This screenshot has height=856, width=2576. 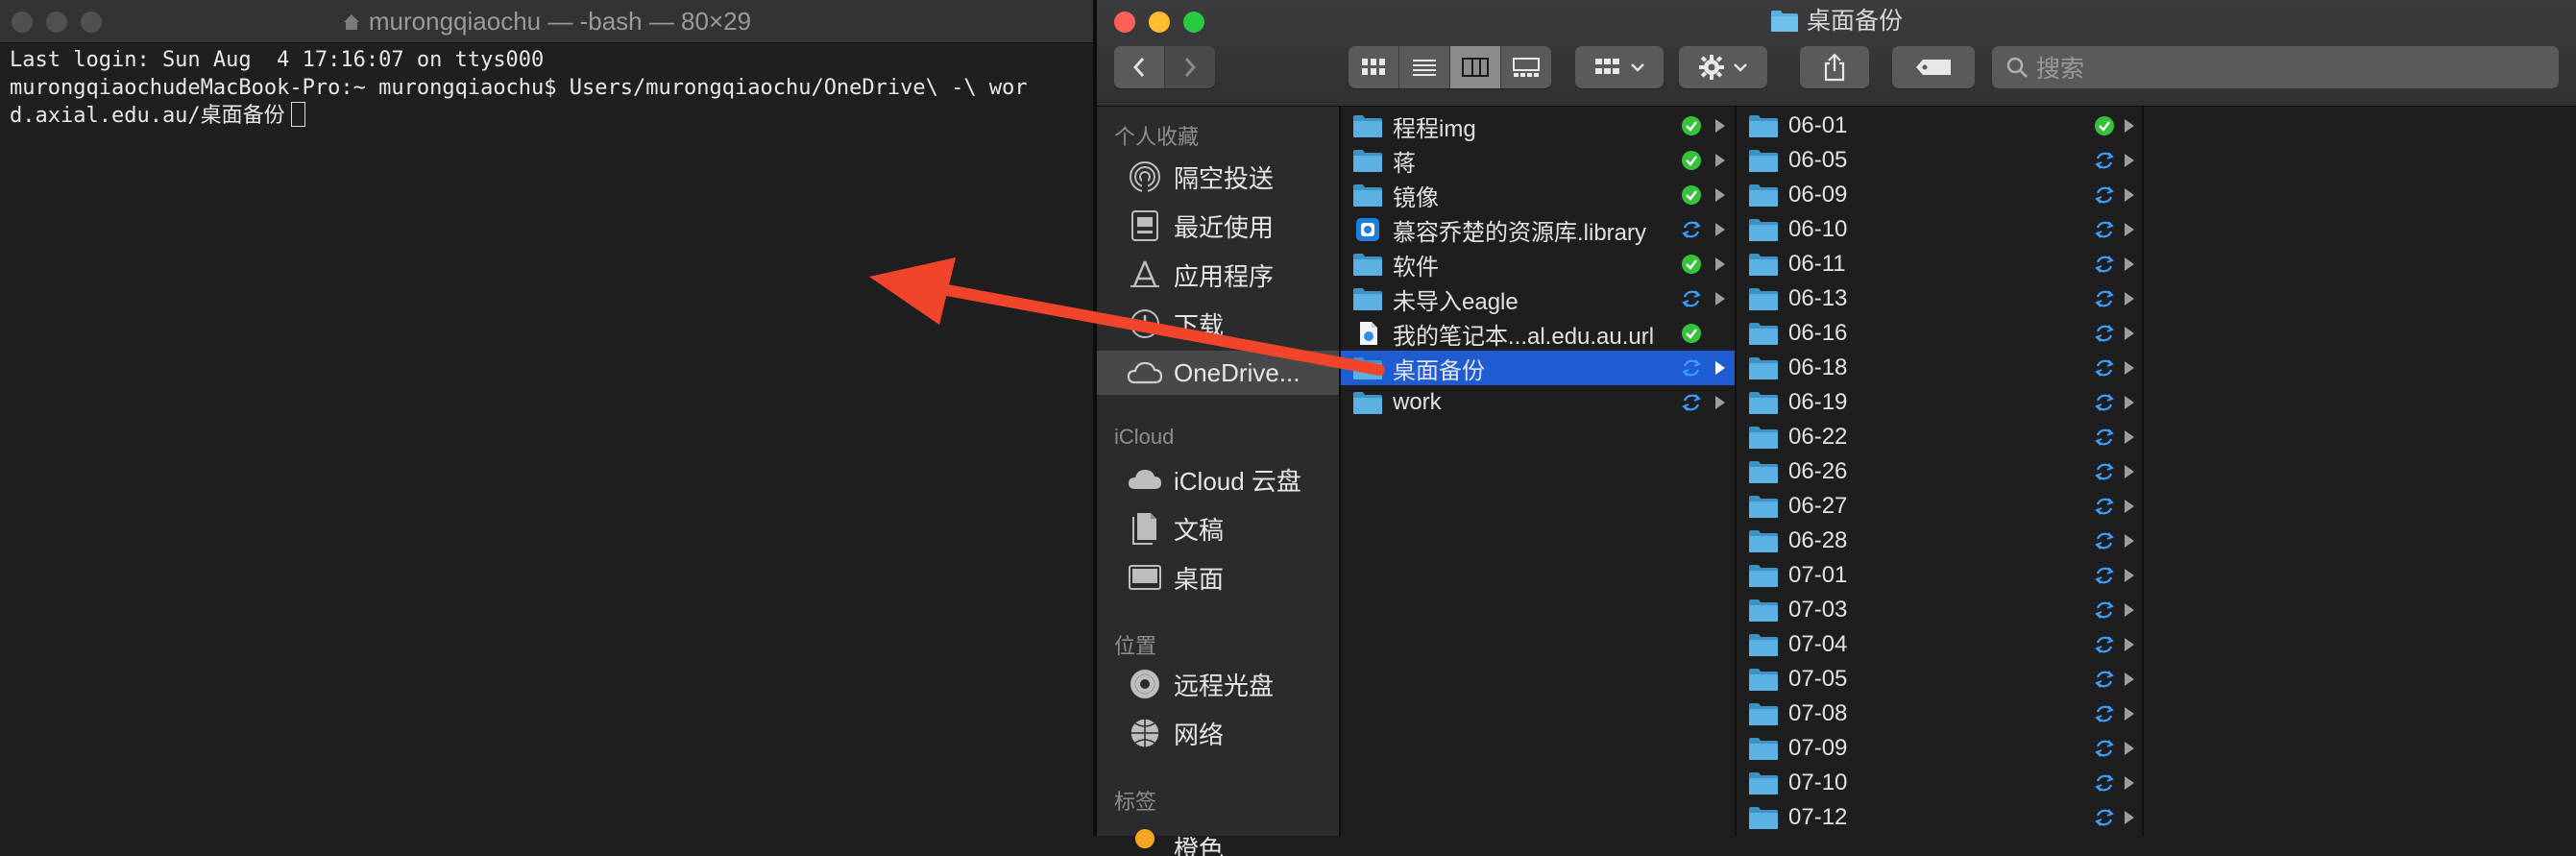 I want to click on file-row: 07-05, so click(x=1939, y=679).